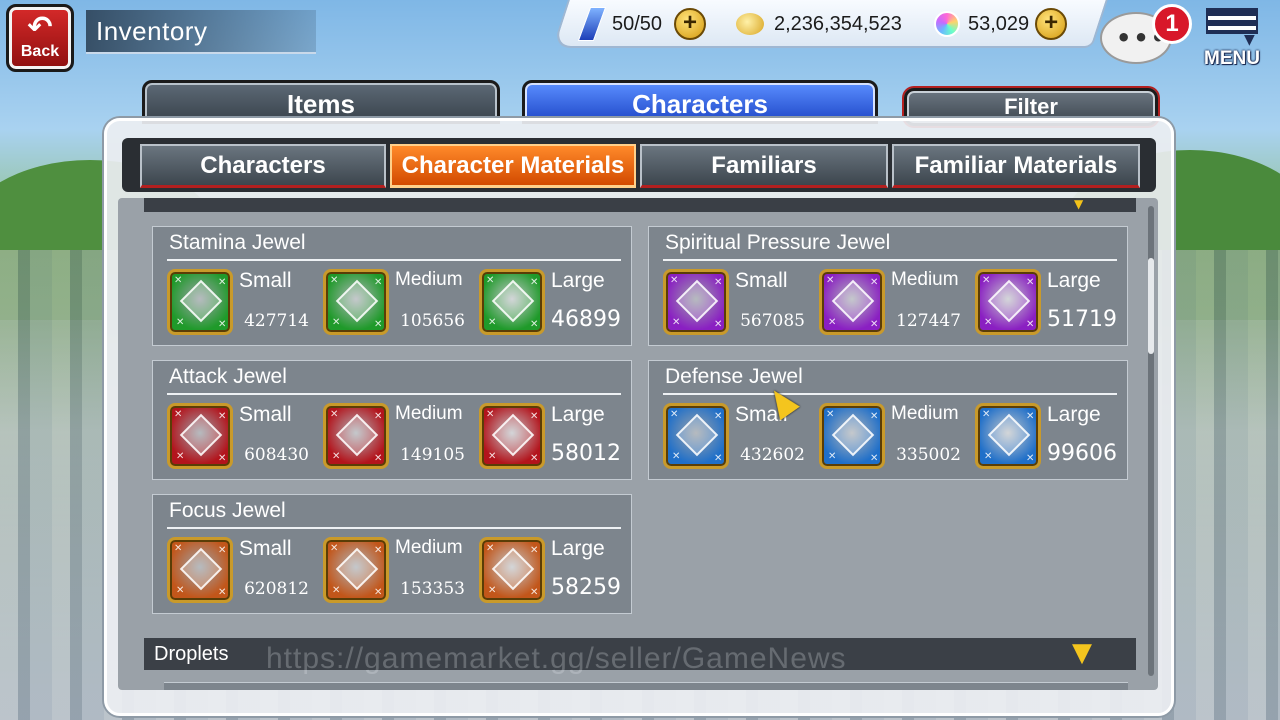 The height and width of the screenshot is (720, 1280). I want to click on jewel-count: 432602, so click(772, 455).